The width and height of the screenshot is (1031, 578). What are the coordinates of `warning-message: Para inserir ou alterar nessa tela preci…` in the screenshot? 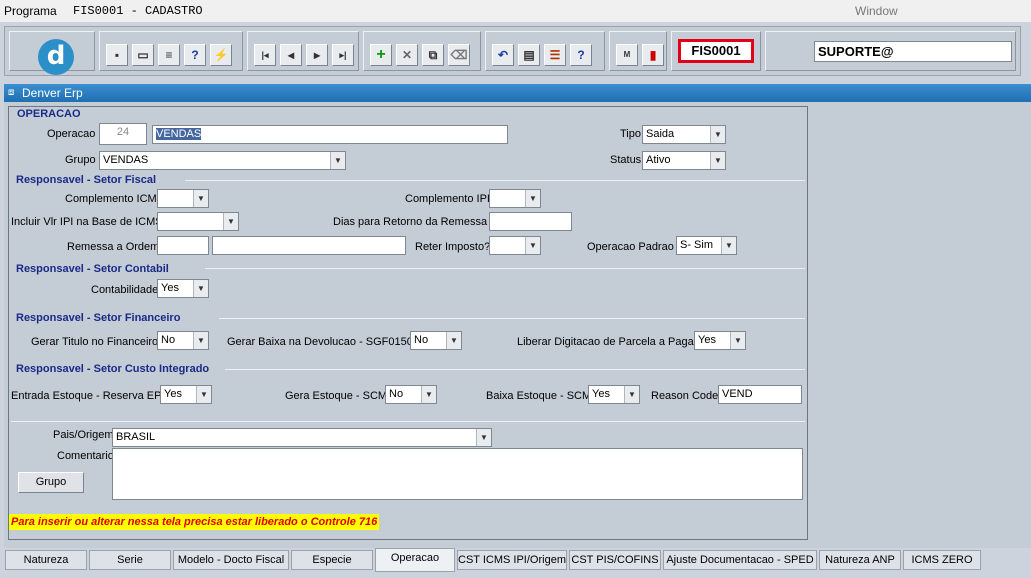 It's located at (194, 522).